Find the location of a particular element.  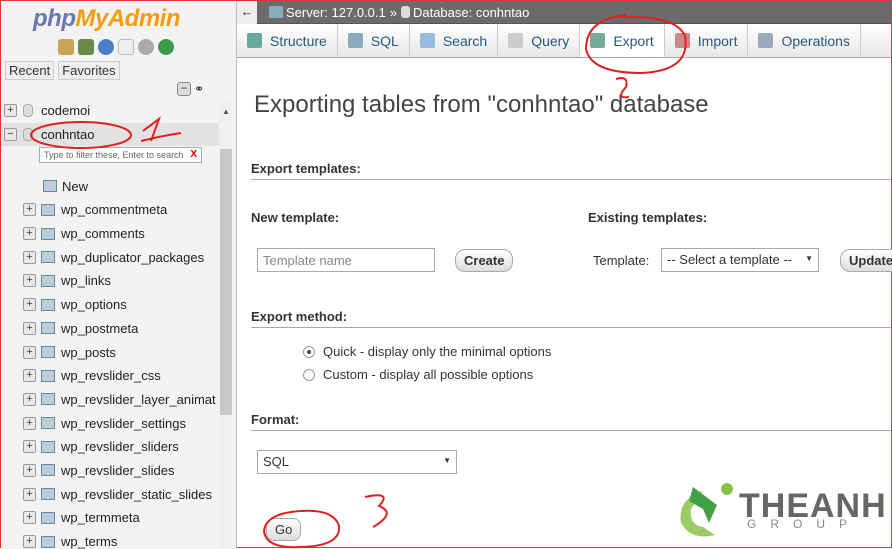

template-name-input: Template name is located at coordinates (346, 260).